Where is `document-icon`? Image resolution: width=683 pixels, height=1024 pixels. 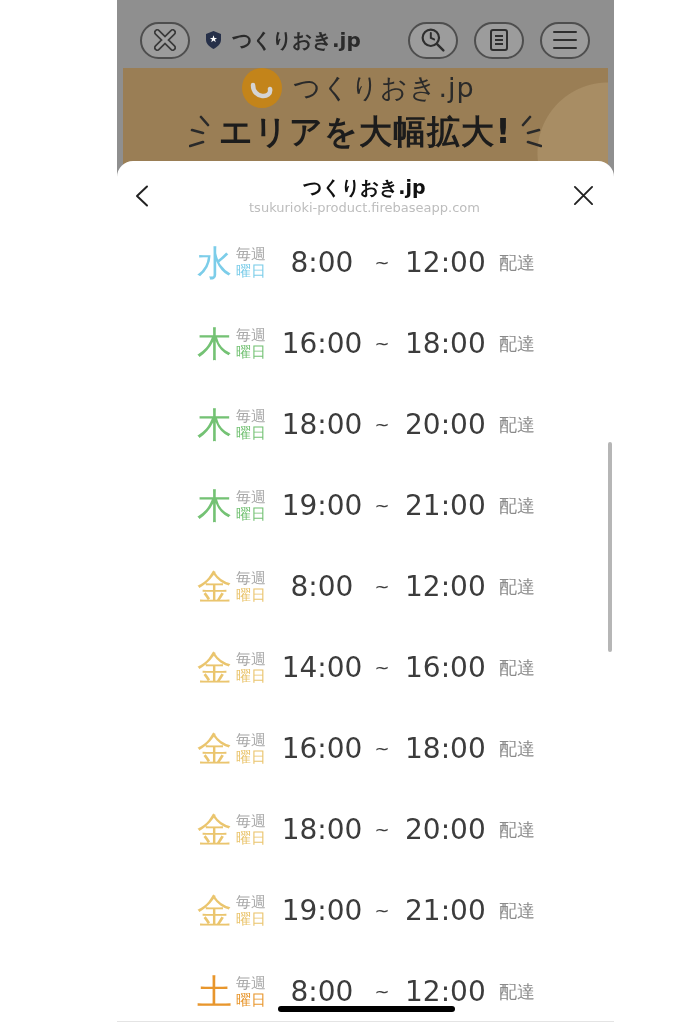
document-icon is located at coordinates (499, 40).